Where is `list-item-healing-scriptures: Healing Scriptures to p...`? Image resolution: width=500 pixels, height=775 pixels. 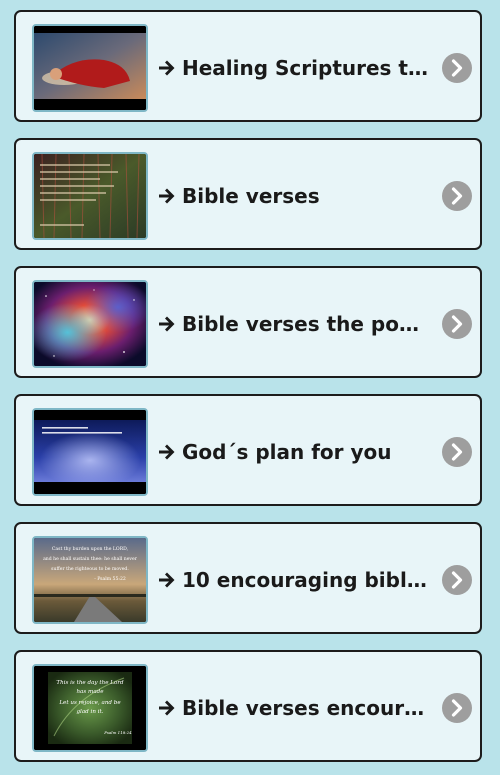 list-item-healing-scriptures: Healing Scriptures to p... is located at coordinates (248, 66).